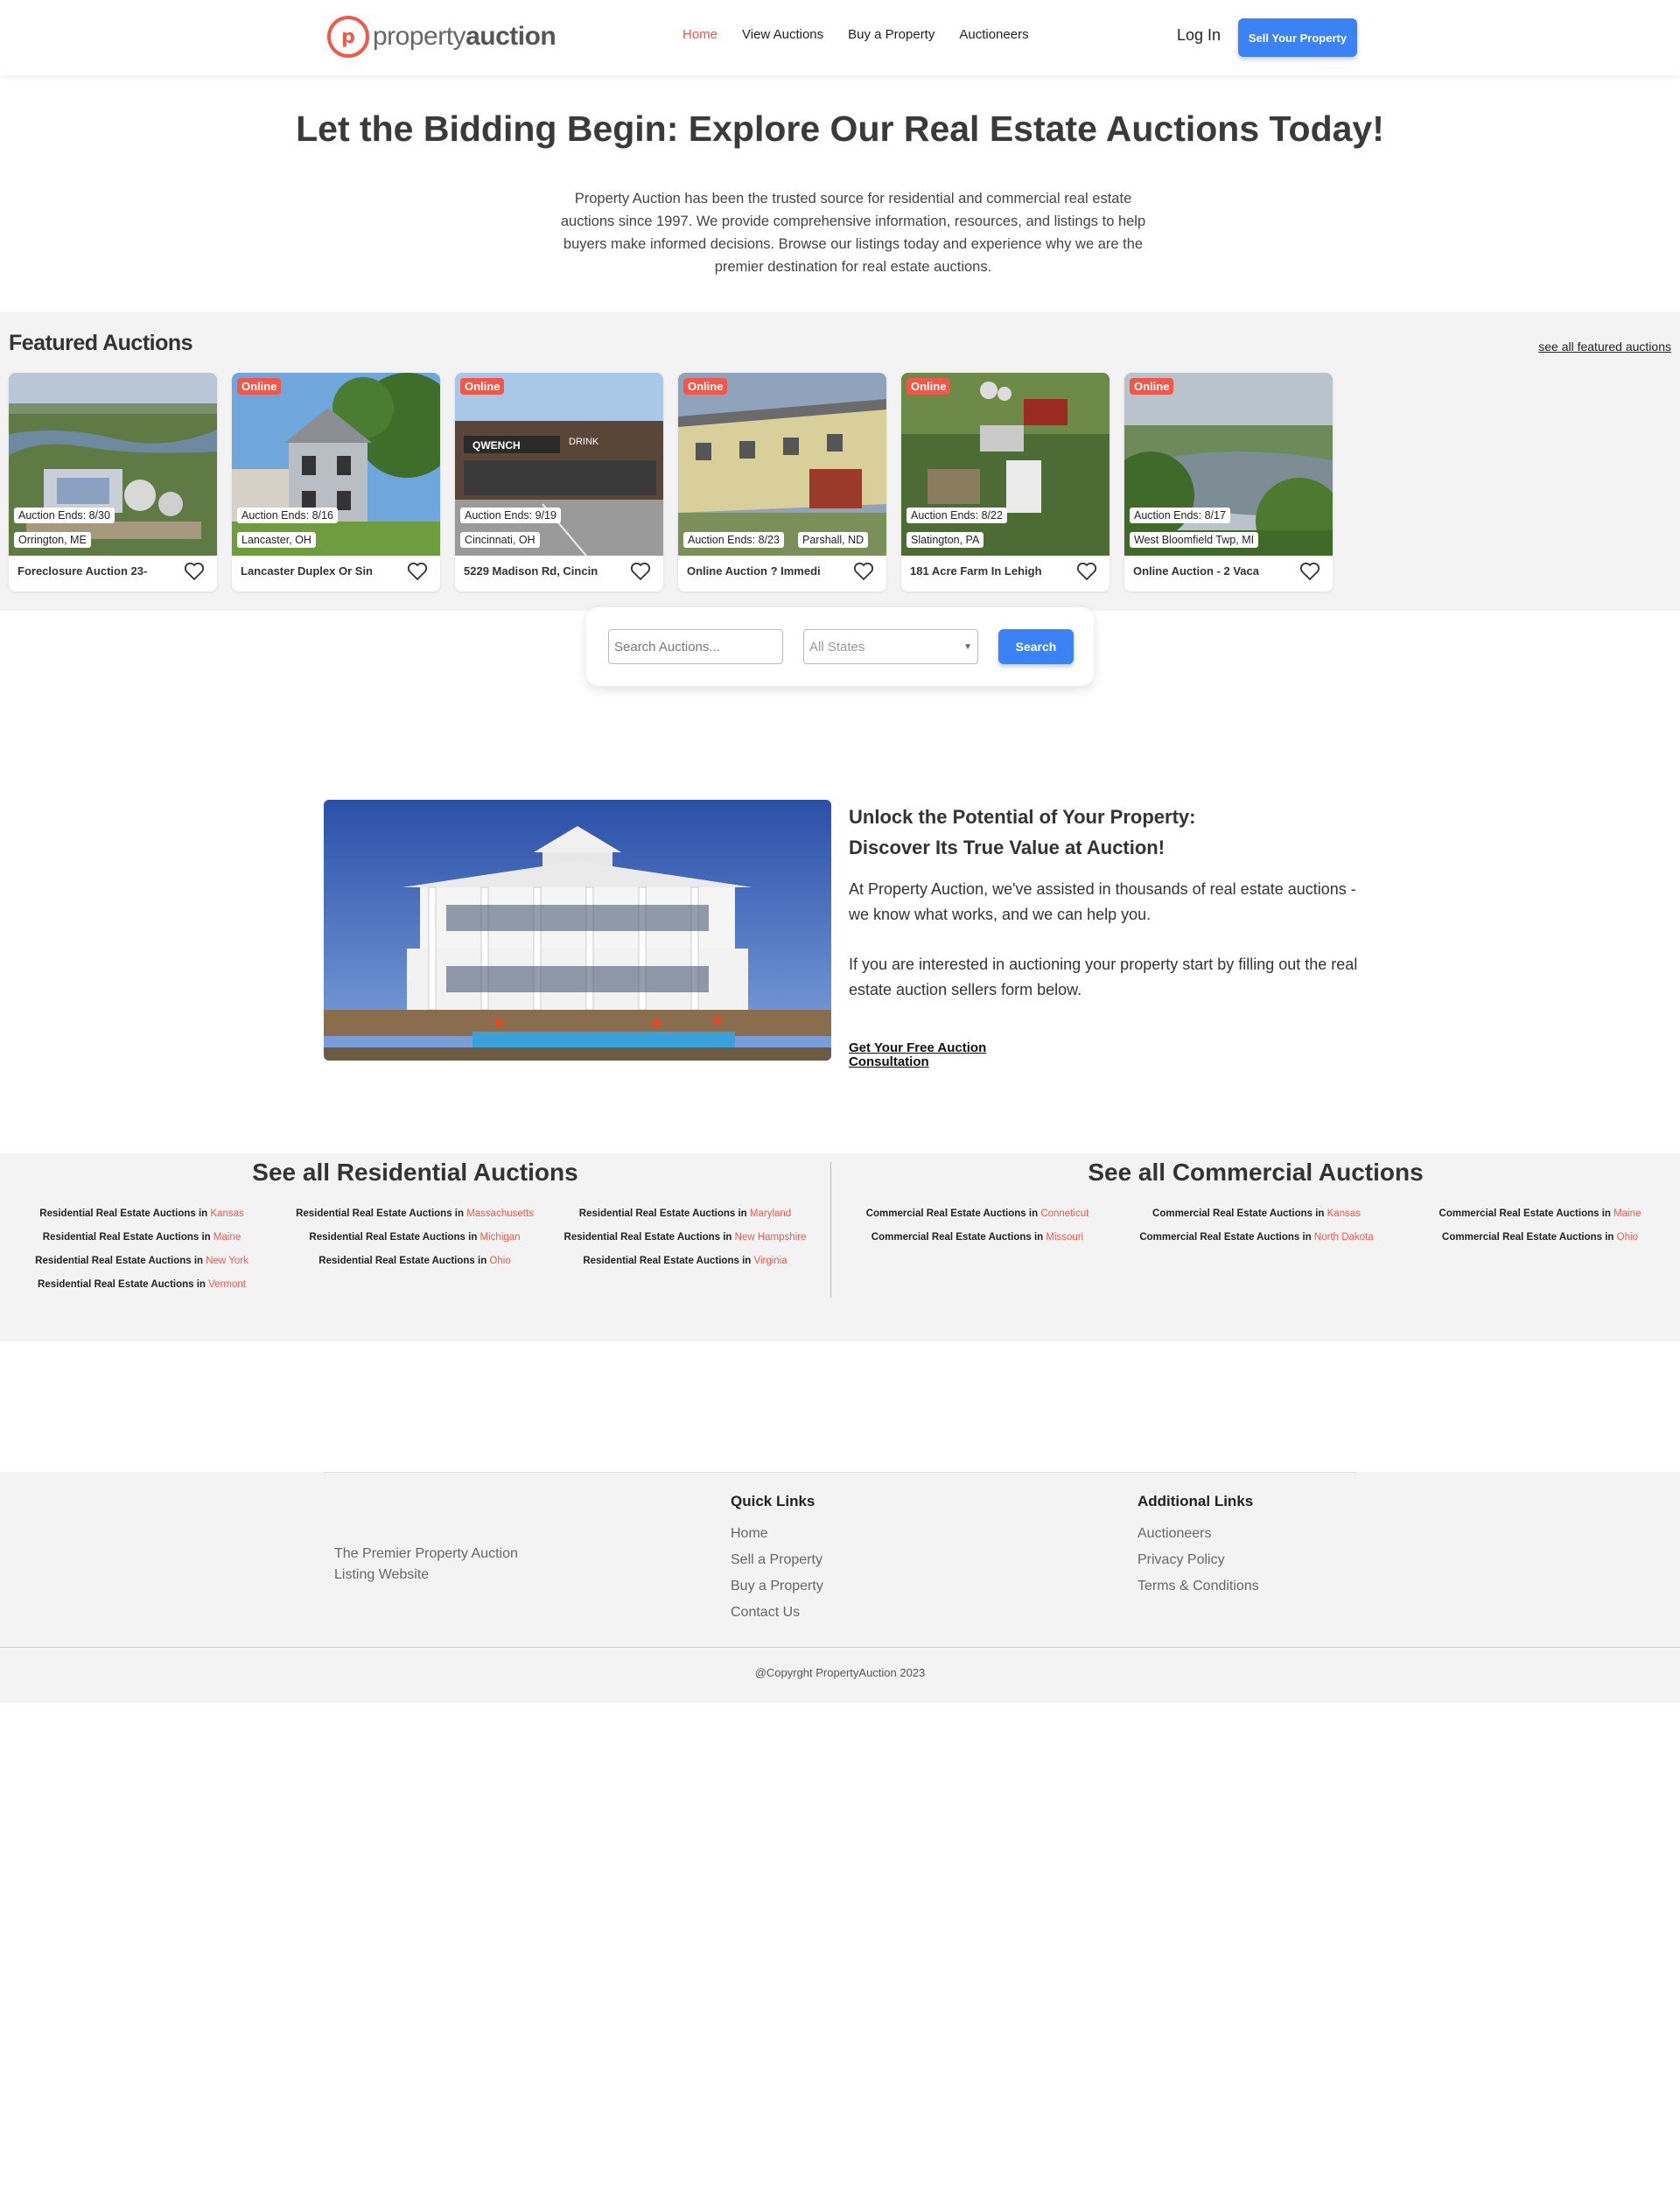  What do you see at coordinates (976, 571) in the screenshot?
I see `auction-title: 181 Acre Farm In Lehigh` at bounding box center [976, 571].